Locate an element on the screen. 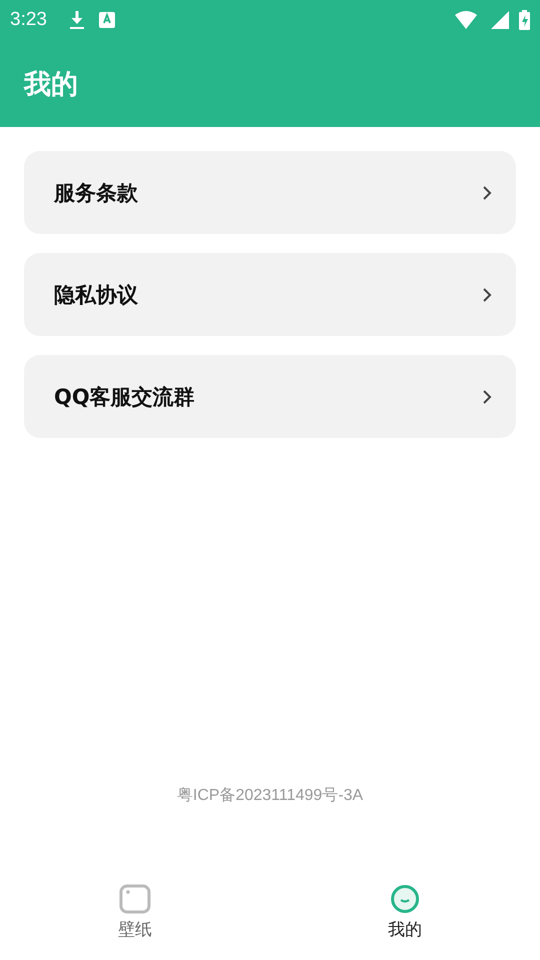 The width and height of the screenshot is (540, 960). battery-icon is located at coordinates (524, 20).